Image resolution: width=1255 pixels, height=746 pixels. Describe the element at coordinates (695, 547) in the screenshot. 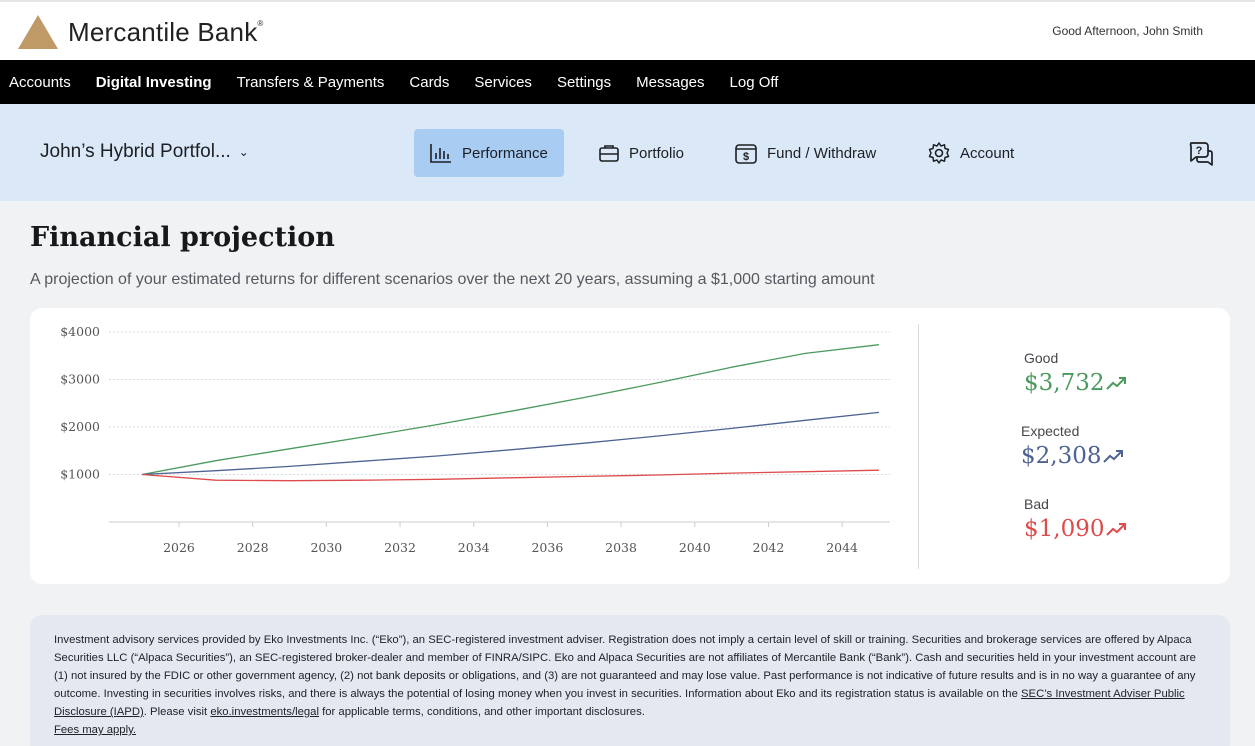

I see `x-tick-label: 2040` at that location.